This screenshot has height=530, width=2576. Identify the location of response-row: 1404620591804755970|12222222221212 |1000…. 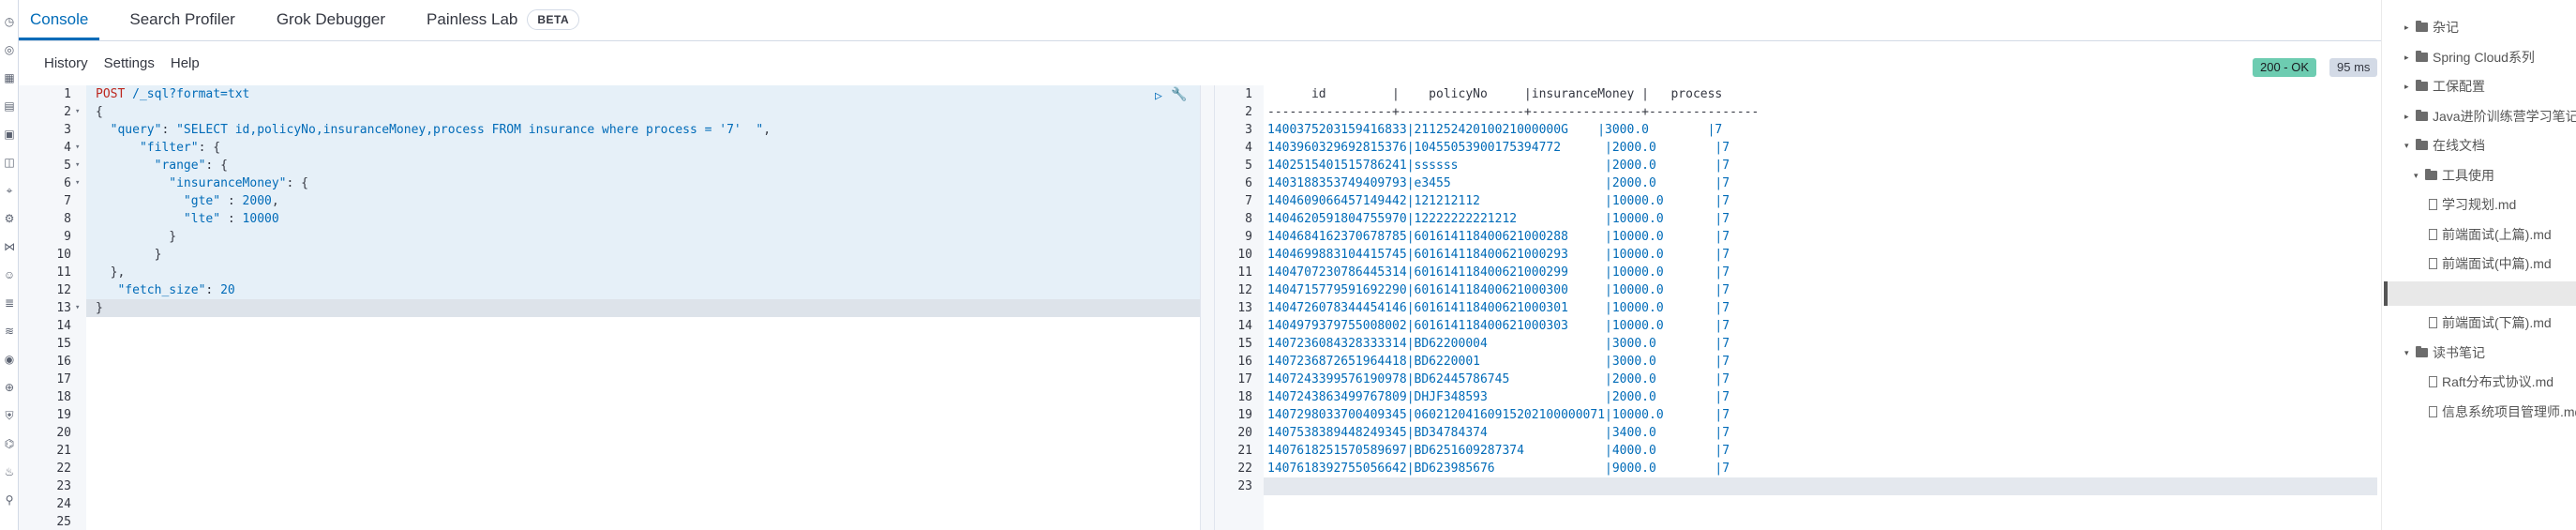
(1499, 219).